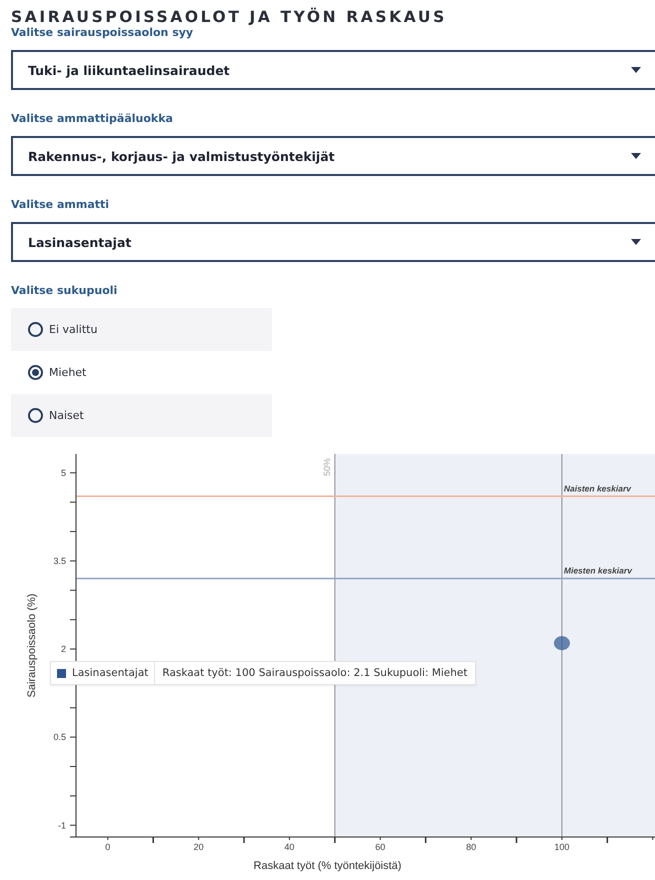 The width and height of the screenshot is (655, 880). I want to click on field-label: Valitse sukupuoli, so click(64, 290).